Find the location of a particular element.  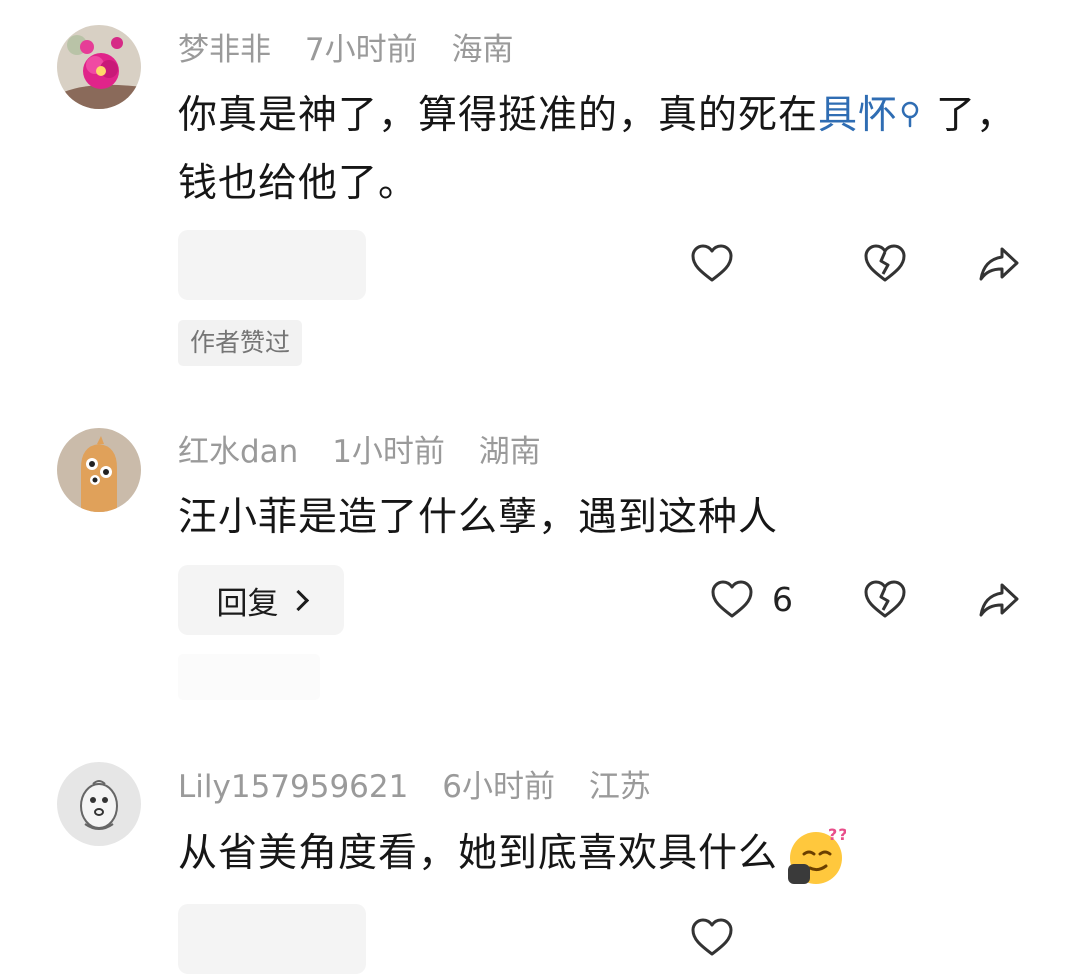

reply-button: 回复 is located at coordinates (261, 600).